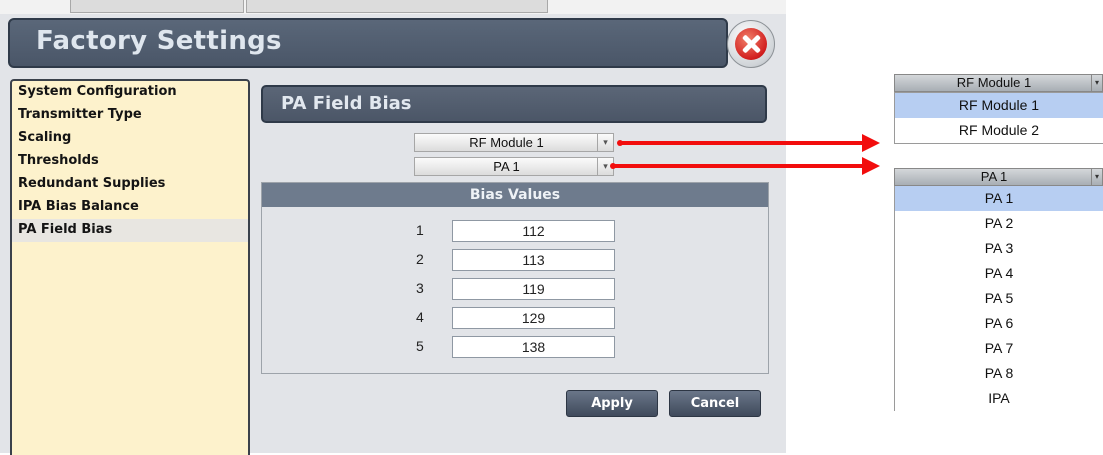 This screenshot has height=455, width=1103. I want to click on pa-dropdown-value: PA 1, so click(506, 166).